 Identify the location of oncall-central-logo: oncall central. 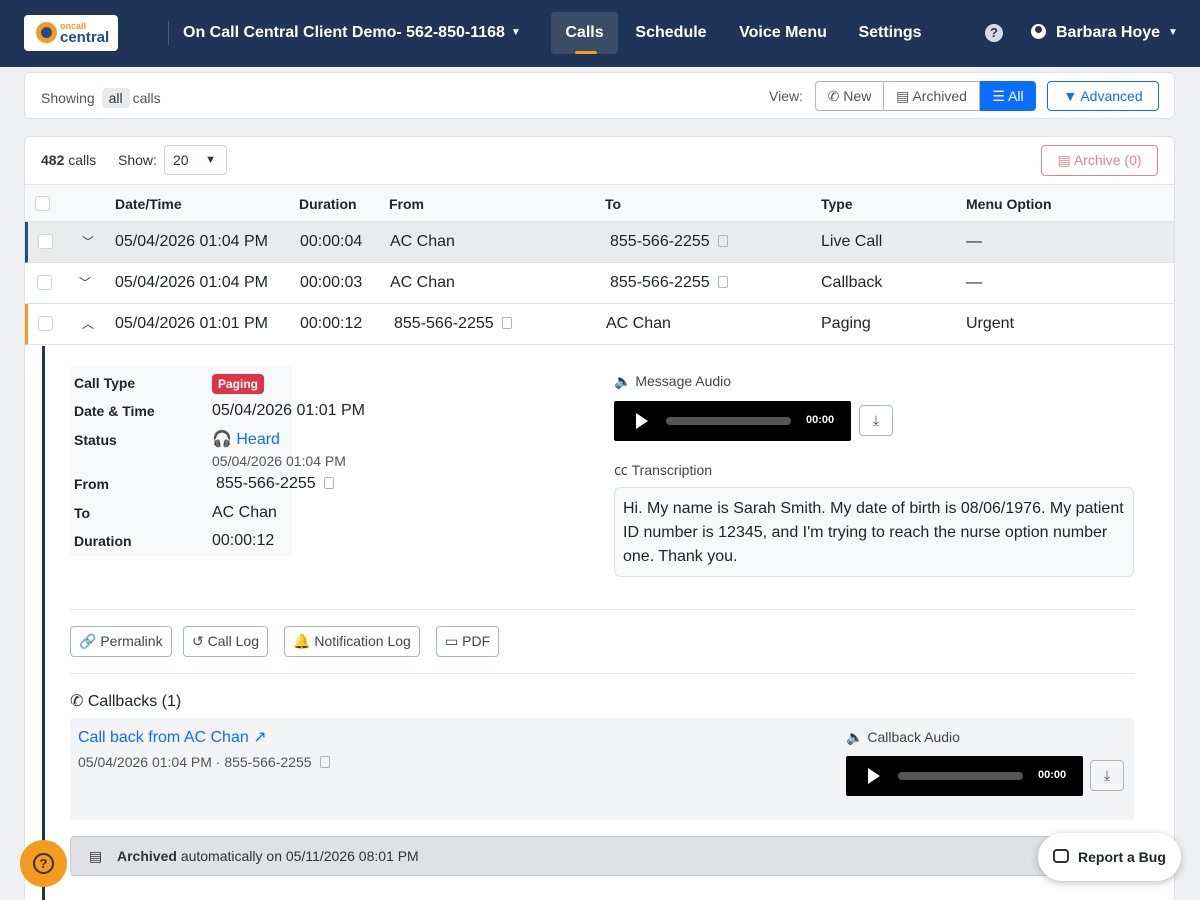
(71, 33).